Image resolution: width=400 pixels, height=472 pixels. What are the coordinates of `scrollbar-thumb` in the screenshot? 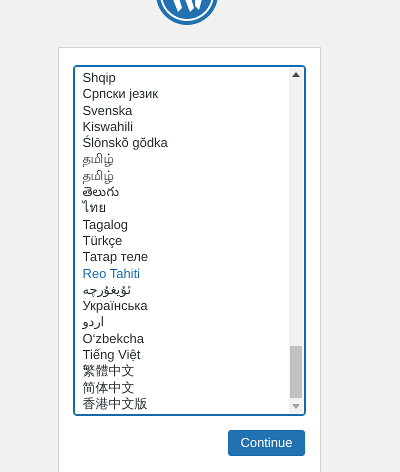 It's located at (296, 372).